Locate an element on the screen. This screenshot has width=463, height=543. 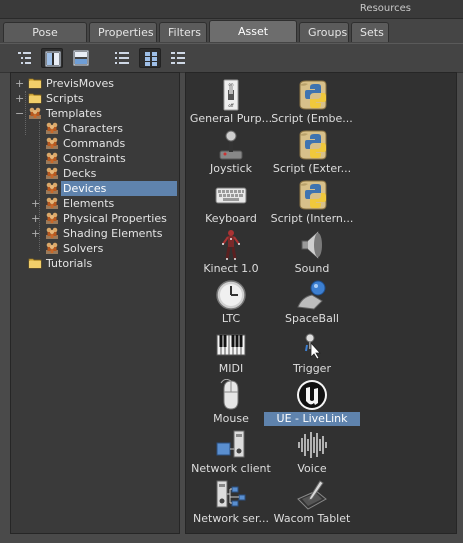
trigger-pointer-icon is located at coordinates (313, 346).